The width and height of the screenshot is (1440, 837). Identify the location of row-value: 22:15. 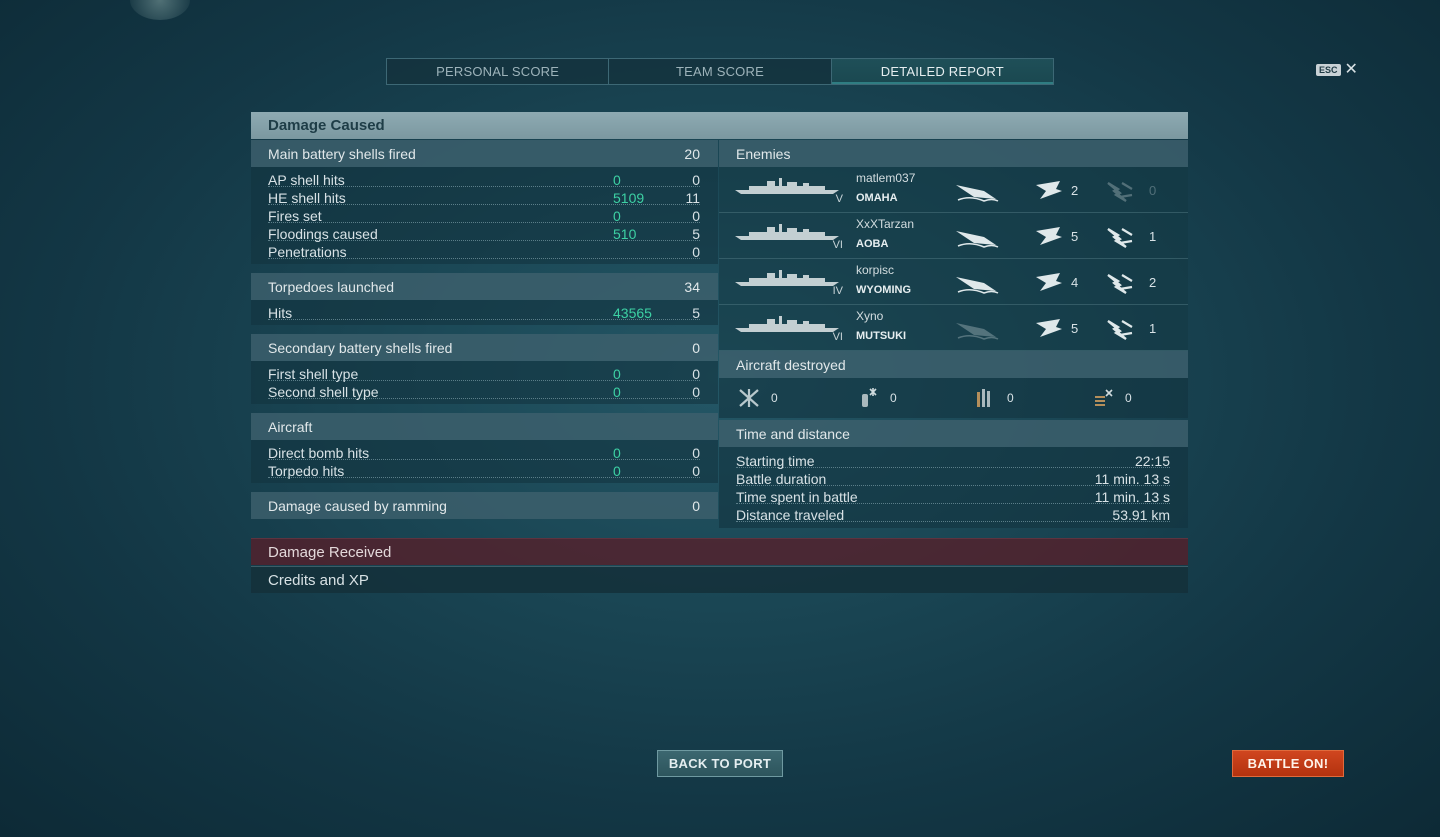
(1152, 461).